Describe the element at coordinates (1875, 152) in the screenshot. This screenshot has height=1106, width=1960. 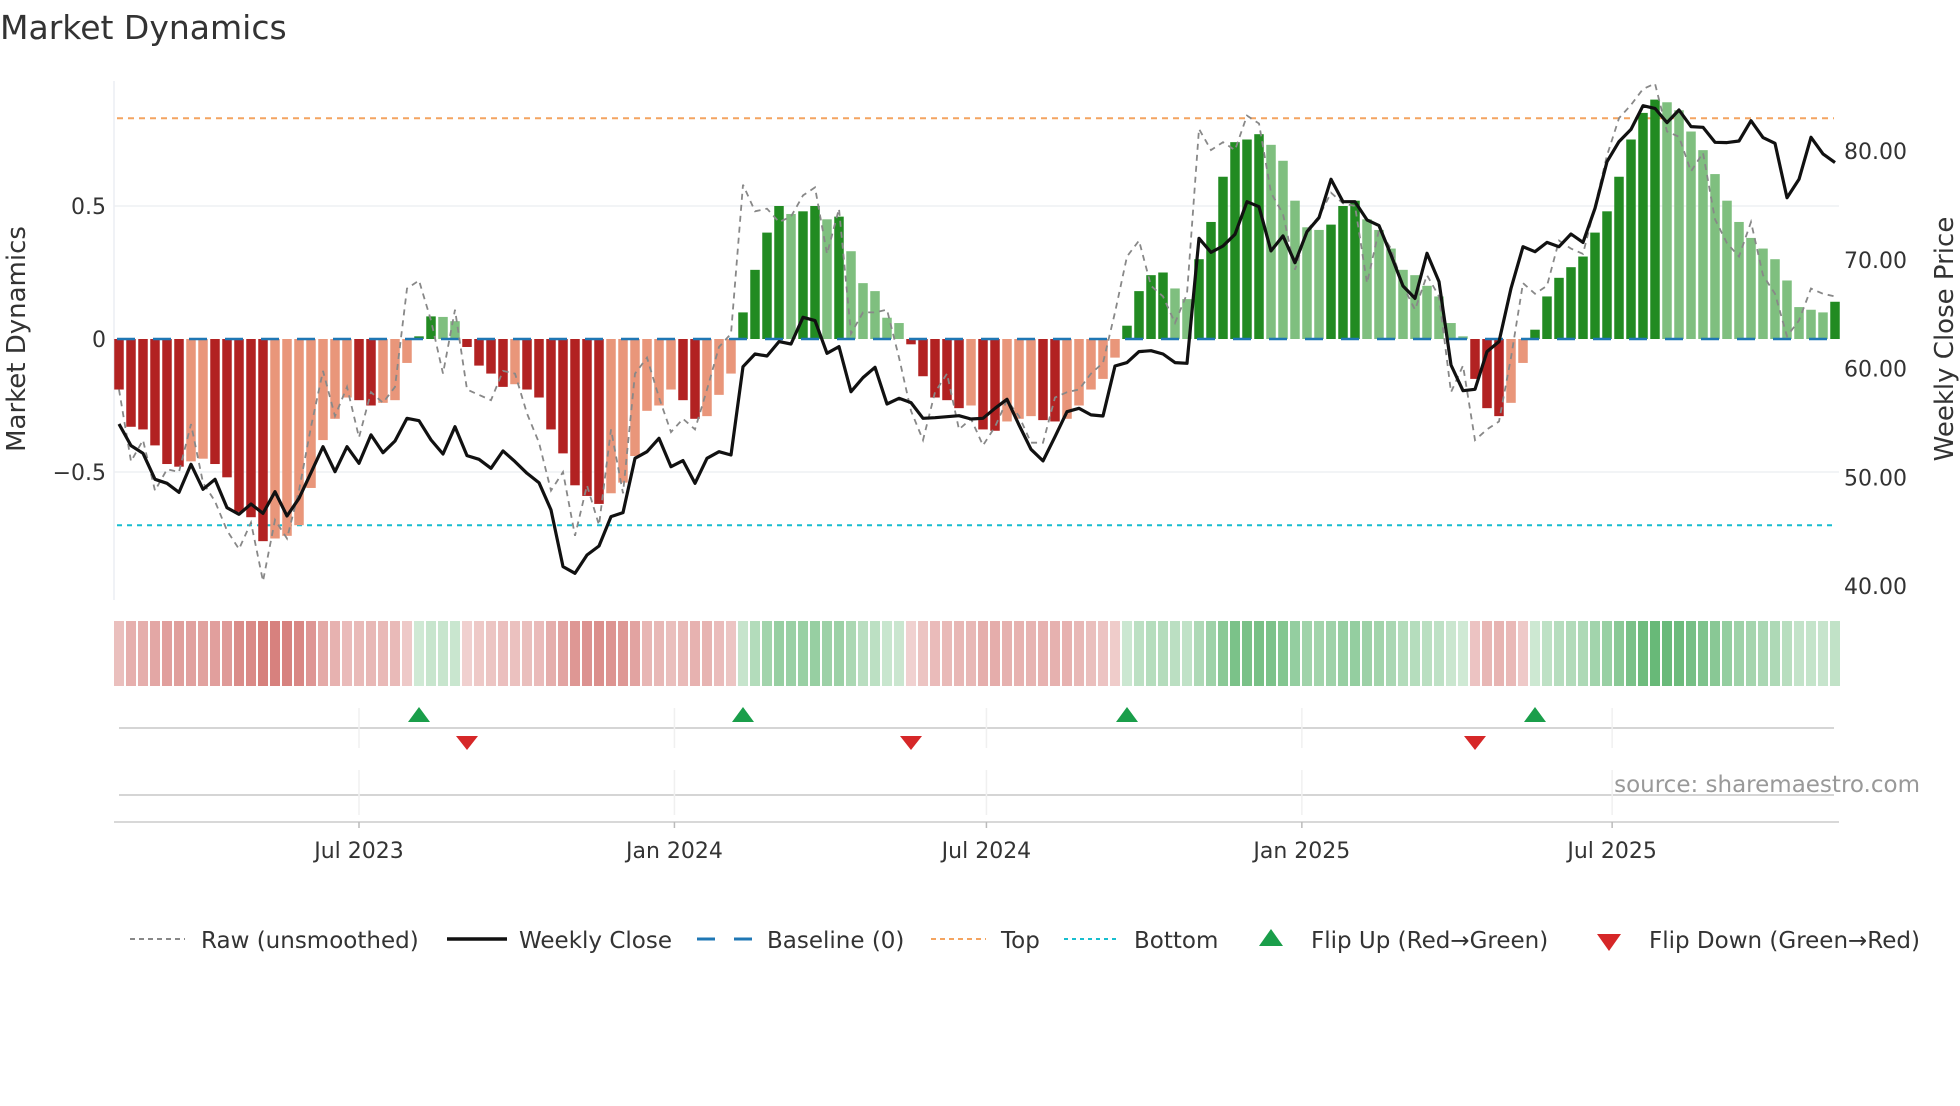
I see `y2-tick-label: 80.00` at that location.